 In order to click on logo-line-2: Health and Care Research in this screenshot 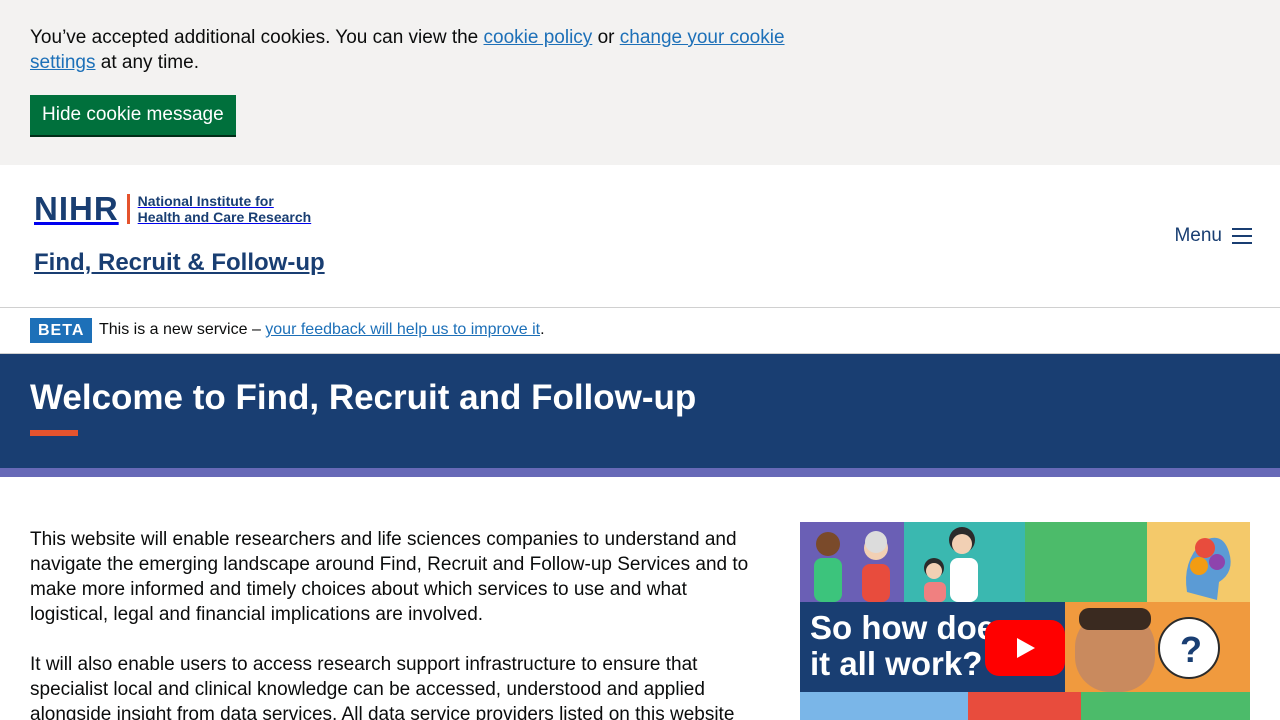, I will do `click(224, 217)`.